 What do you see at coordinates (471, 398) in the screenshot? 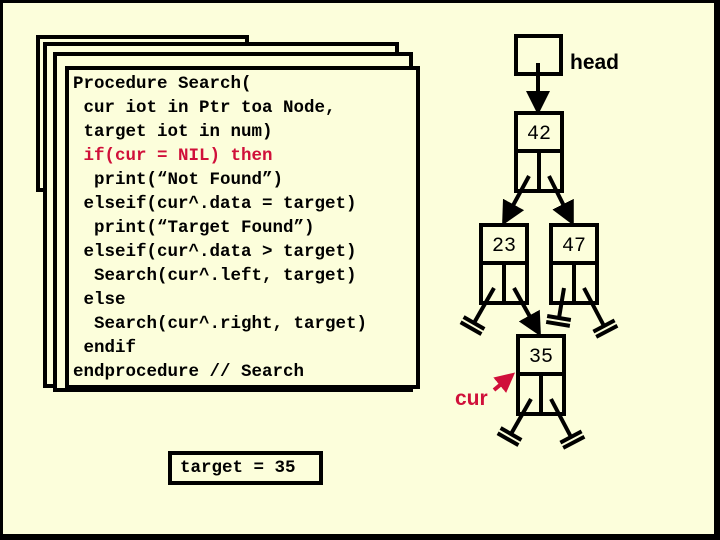
I see `cur-label: cur` at bounding box center [471, 398].